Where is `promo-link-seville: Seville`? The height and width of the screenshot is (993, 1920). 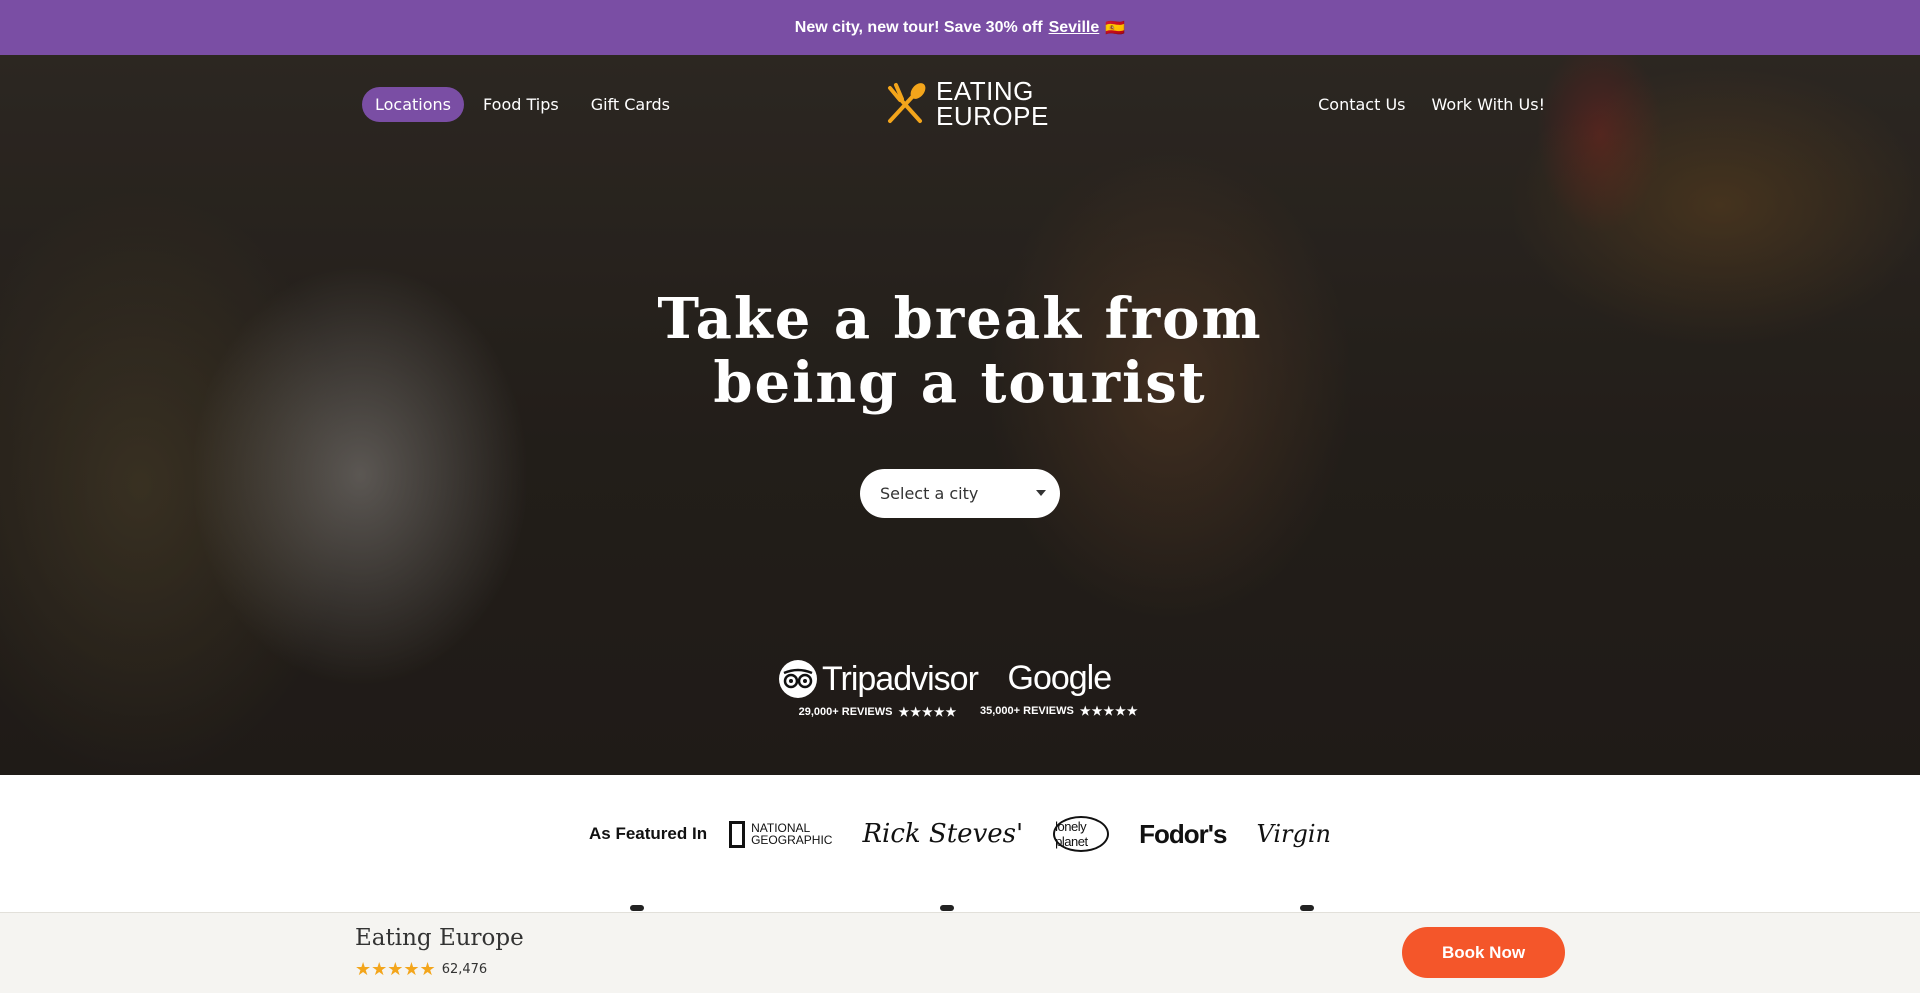 promo-link-seville: Seville is located at coordinates (1074, 28).